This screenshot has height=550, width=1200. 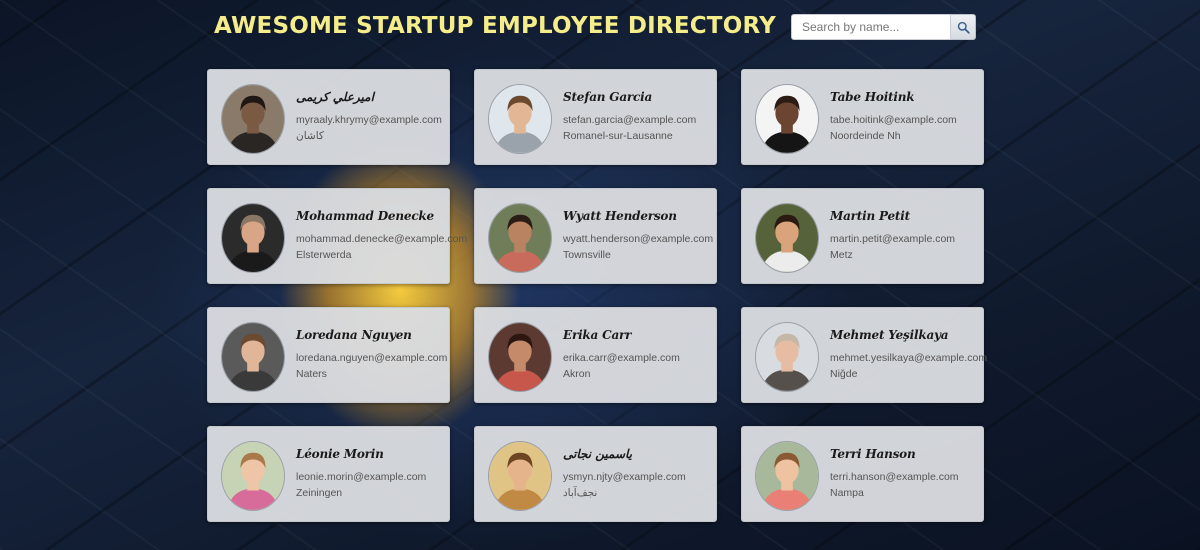 I want to click on employee-name: Erika Carr, so click(x=597, y=335).